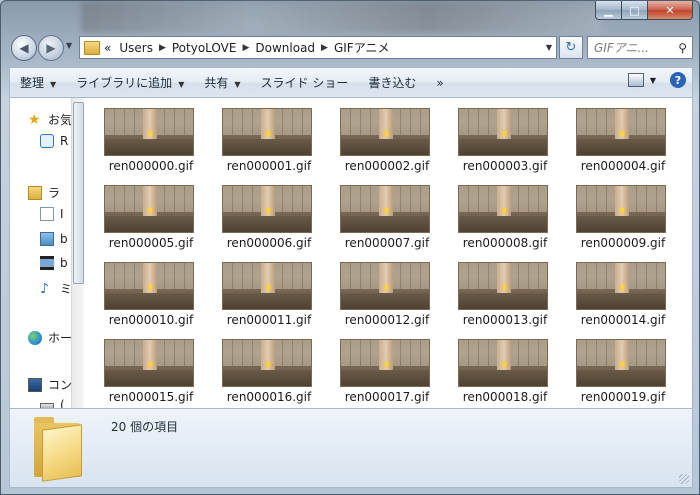  What do you see at coordinates (653, 80) in the screenshot?
I see `view-options-dropdown: ▼` at bounding box center [653, 80].